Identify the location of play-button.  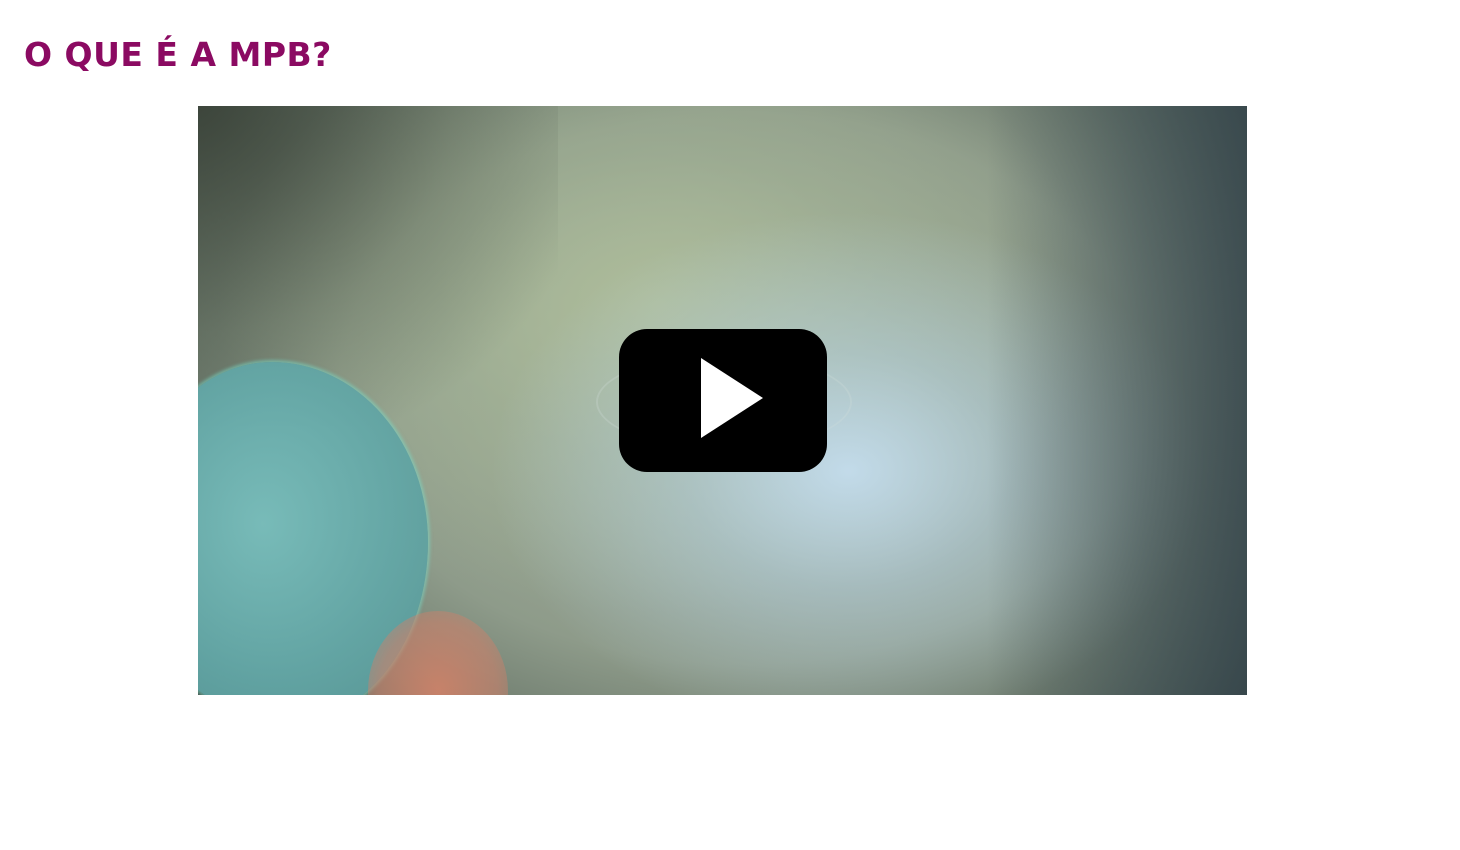
(723, 400).